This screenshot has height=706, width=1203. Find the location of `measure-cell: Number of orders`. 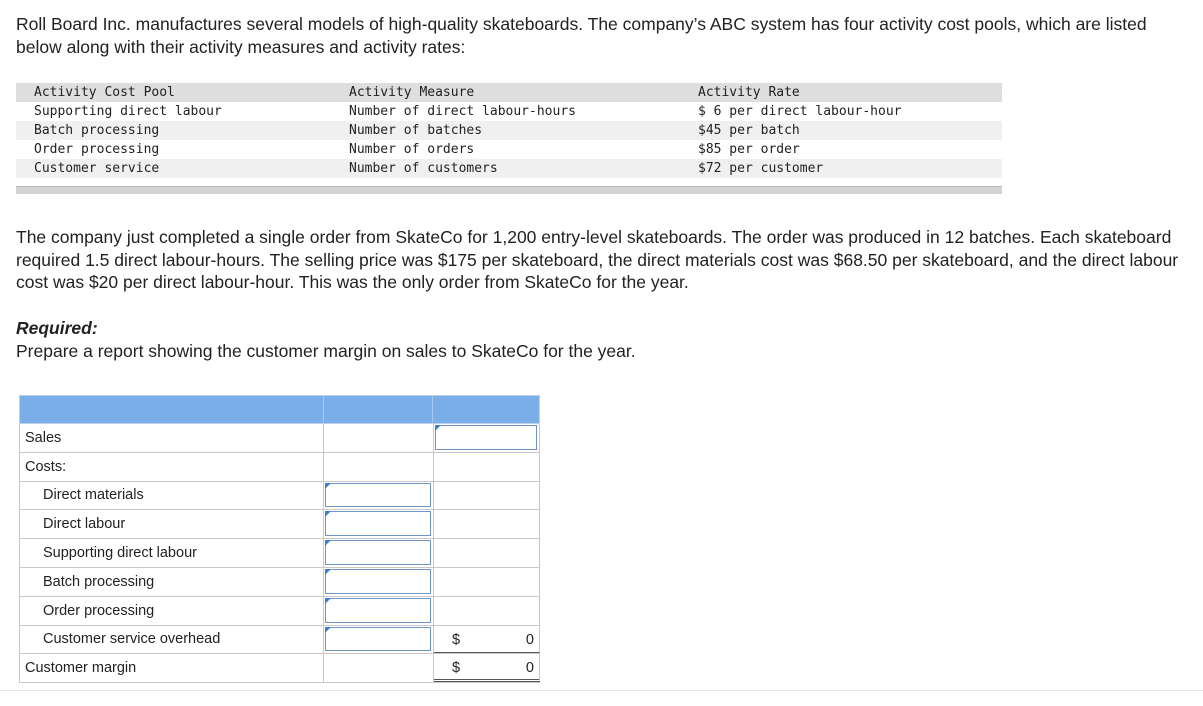

measure-cell: Number of orders is located at coordinates (412, 149).